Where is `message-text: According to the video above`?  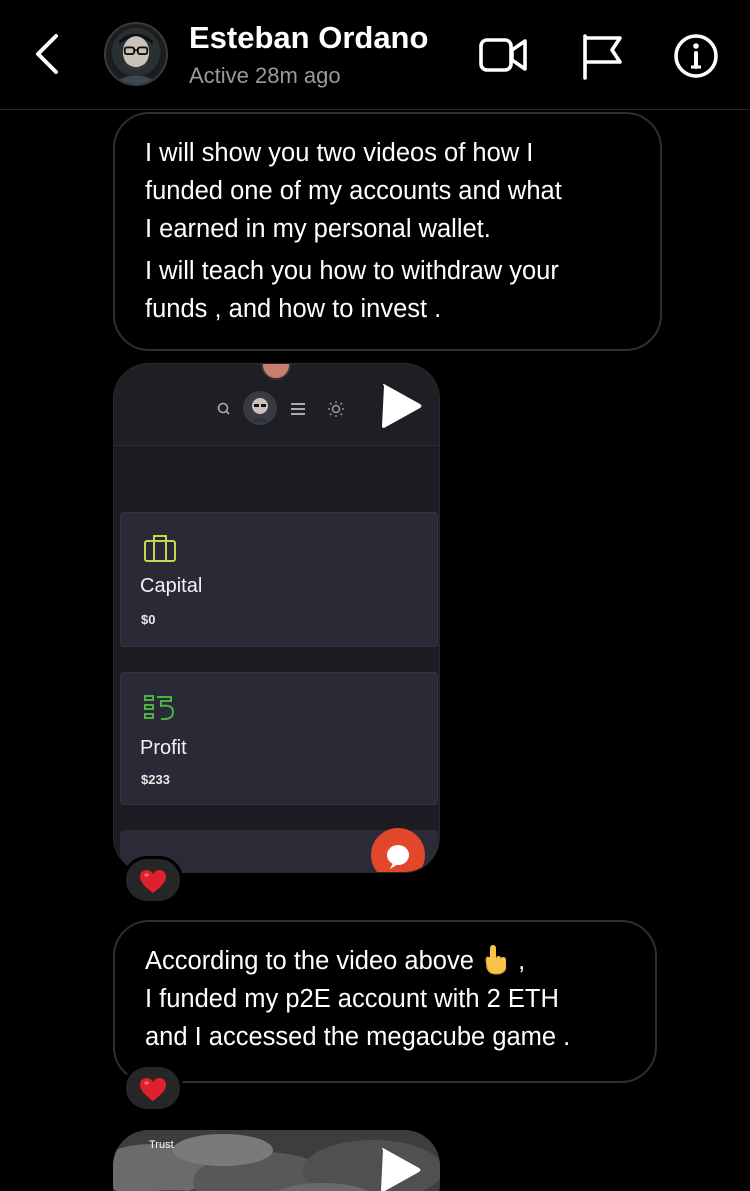 message-text: According to the video above is located at coordinates (309, 961).